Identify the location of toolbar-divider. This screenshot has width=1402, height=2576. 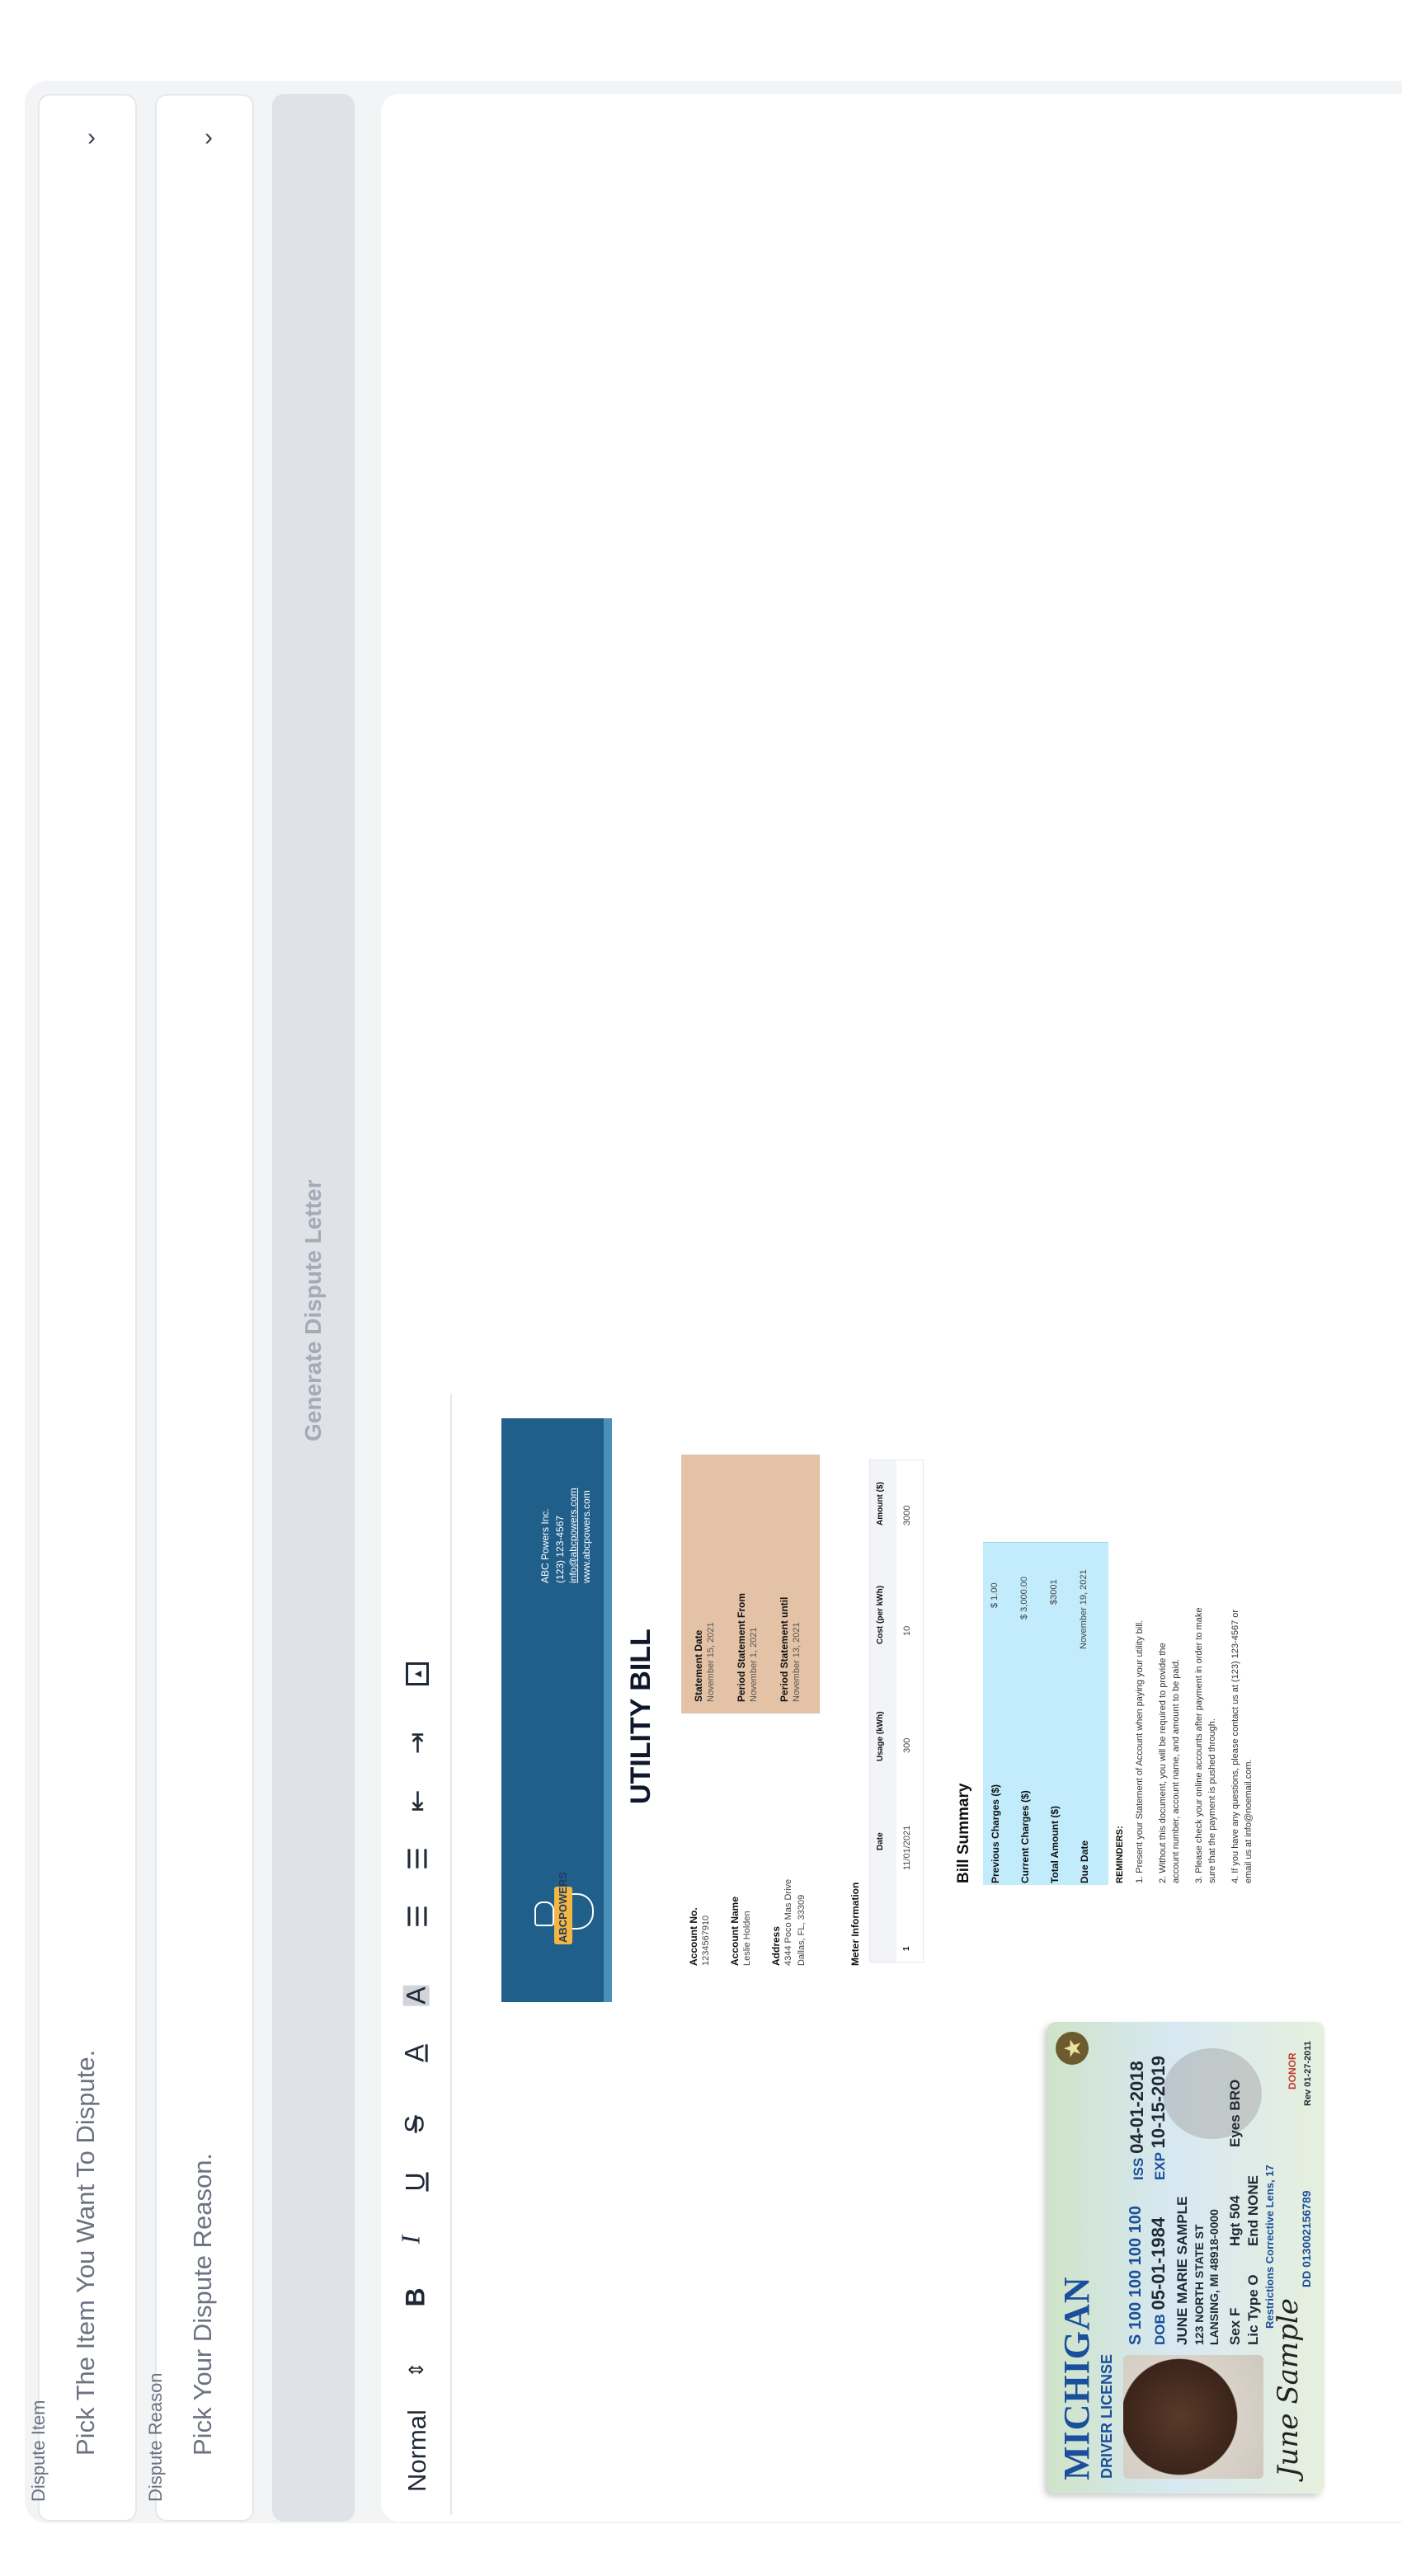
(451, 1954).